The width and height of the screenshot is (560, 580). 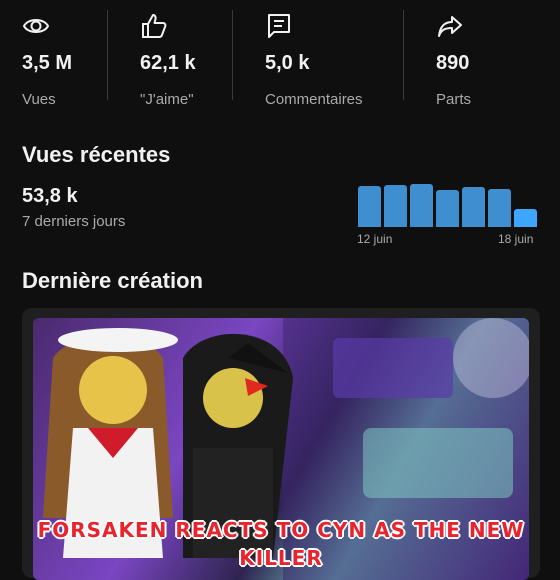 What do you see at coordinates (314, 60) in the screenshot?
I see `comments-stat: 5,0 k Commentaires` at bounding box center [314, 60].